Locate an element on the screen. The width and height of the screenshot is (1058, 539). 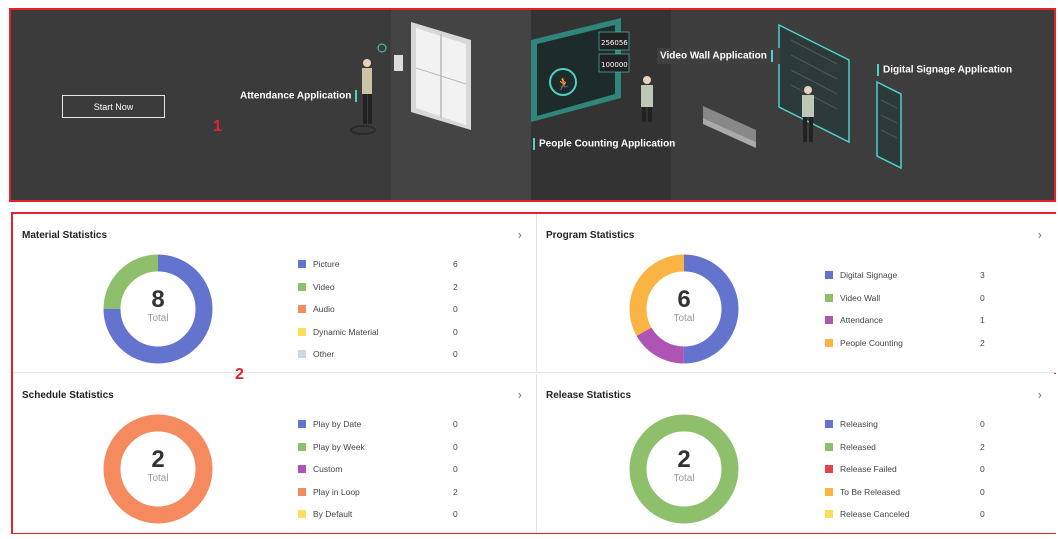
legend-item: Release Canceled 0 is located at coordinates (910, 520).